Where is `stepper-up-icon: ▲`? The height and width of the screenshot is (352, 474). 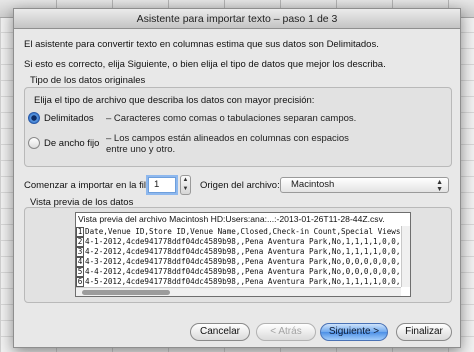
stepper-up-icon: ▲ is located at coordinates (185, 180).